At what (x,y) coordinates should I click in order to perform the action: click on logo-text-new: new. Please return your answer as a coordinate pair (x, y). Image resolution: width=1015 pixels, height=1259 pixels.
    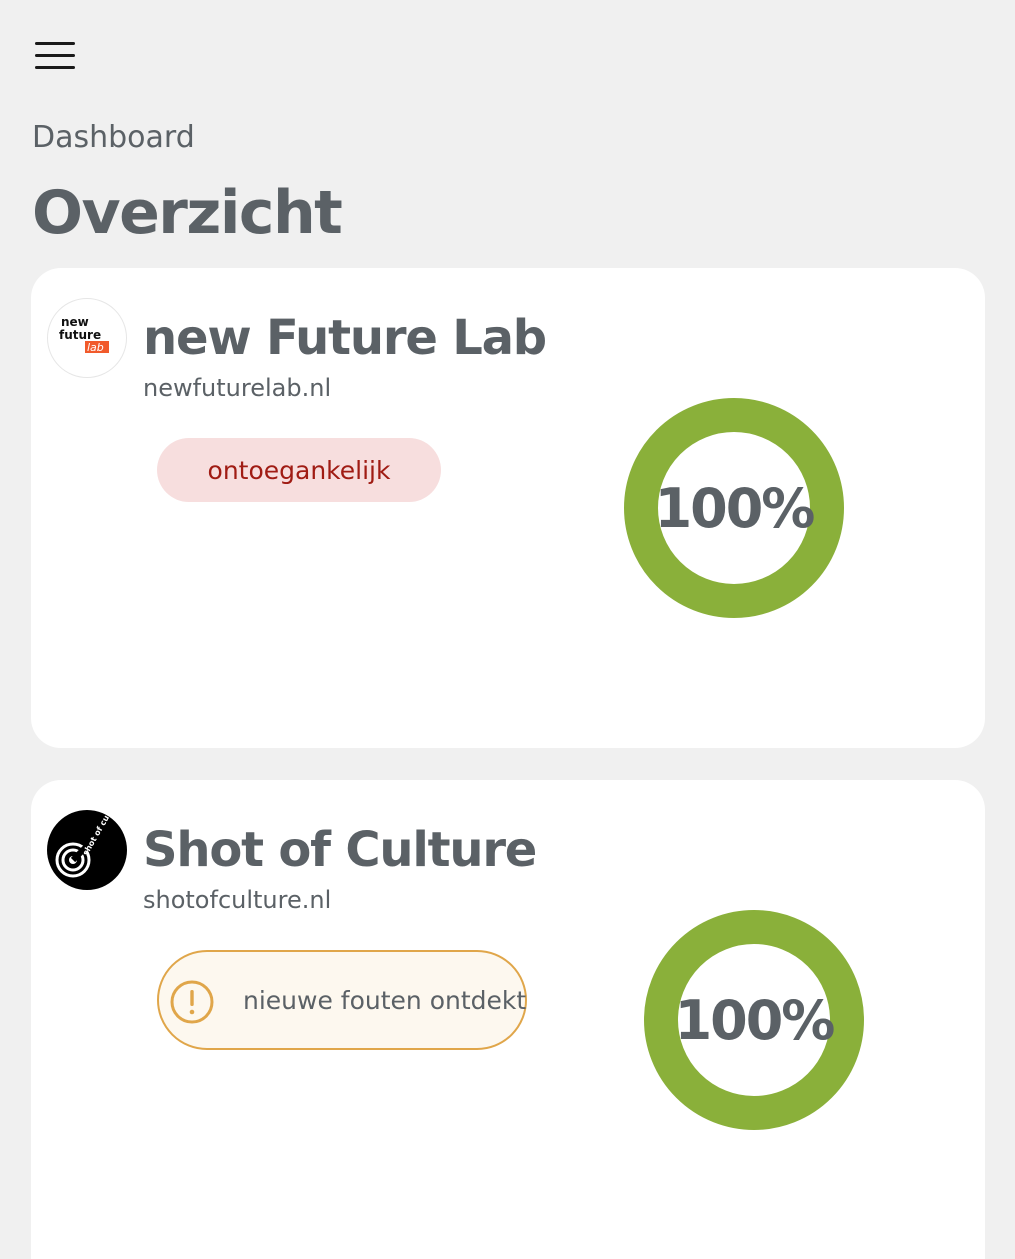
    Looking at the image, I should click on (75, 322).